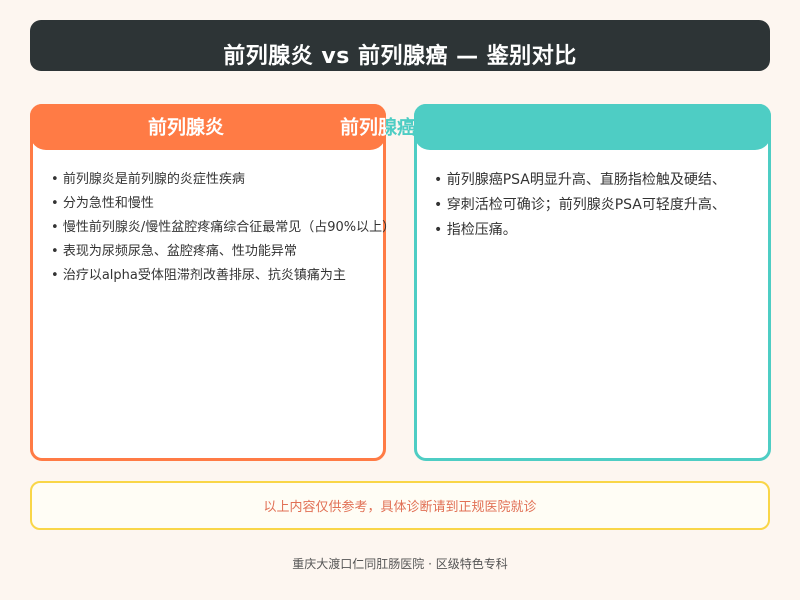 The image size is (800, 600). What do you see at coordinates (400, 56) in the screenshot?
I see `page-title: 前列腺炎 vs 前列腺癌 — 鉴别对比` at bounding box center [400, 56].